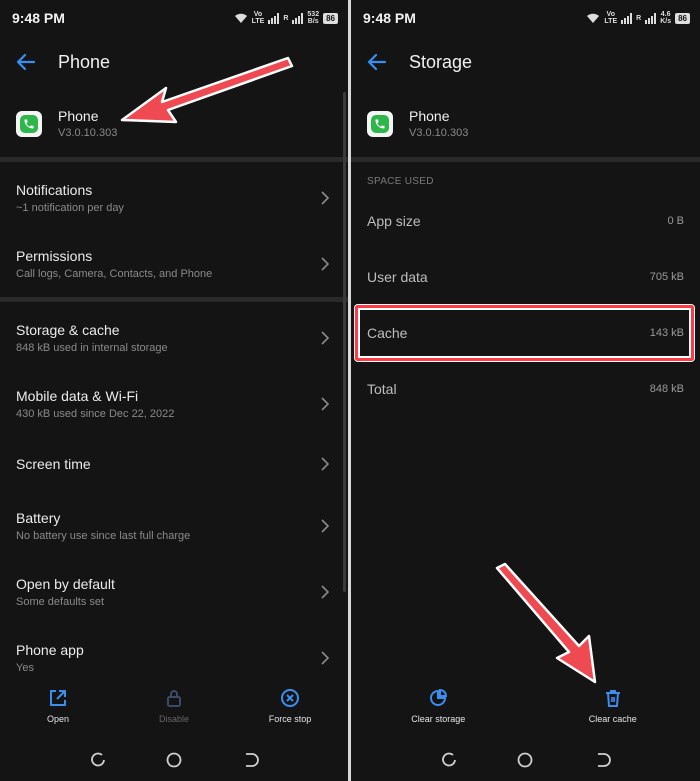  What do you see at coordinates (438, 710) in the screenshot?
I see `clear-storage-button: Clear storage` at bounding box center [438, 710].